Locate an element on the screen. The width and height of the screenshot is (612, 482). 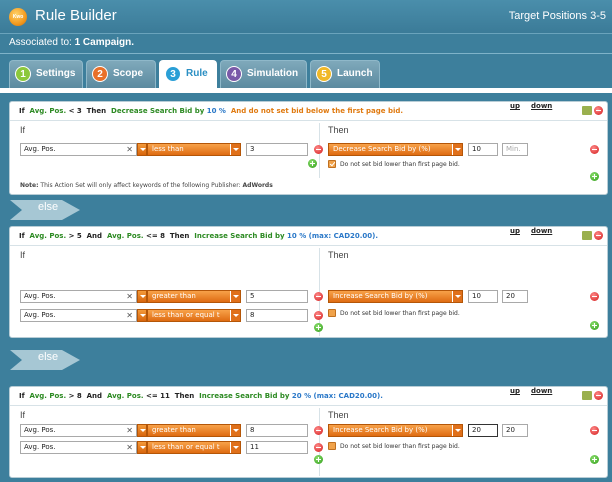
associated-value: 1 Campaign. is located at coordinates (104, 42).